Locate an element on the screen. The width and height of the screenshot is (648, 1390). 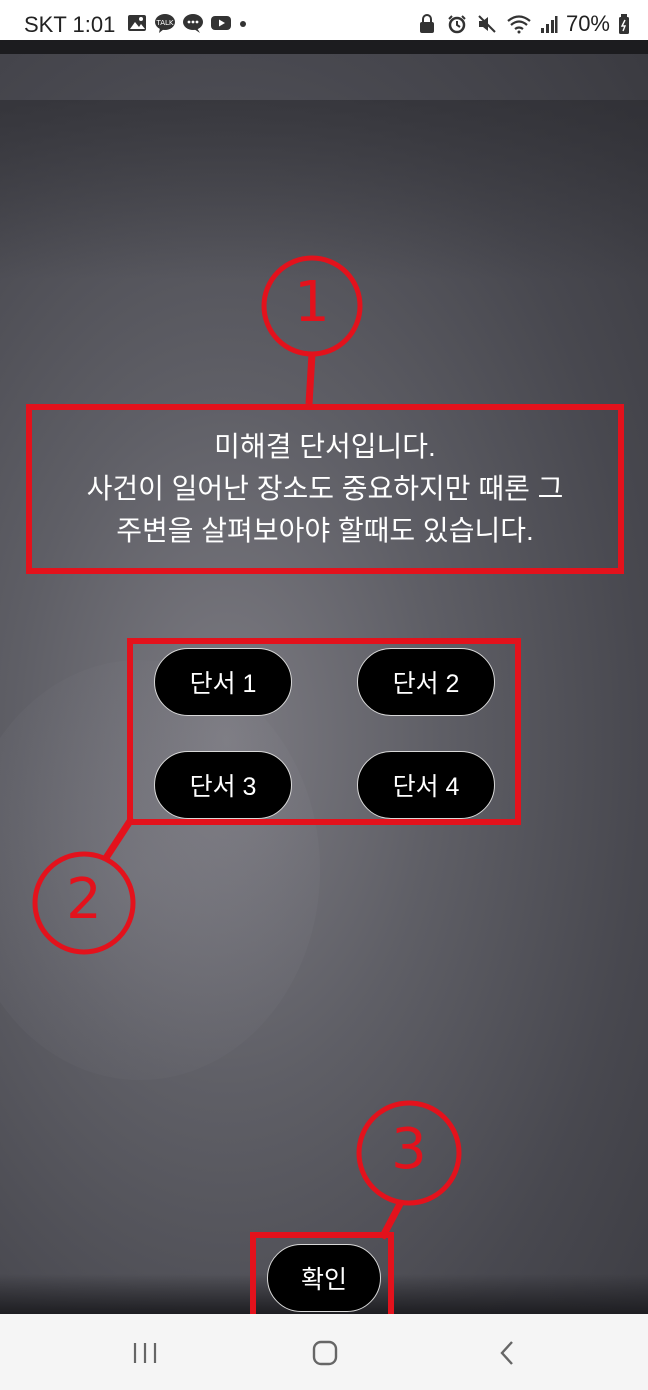
battery-percent: 70% is located at coordinates (587, 23).